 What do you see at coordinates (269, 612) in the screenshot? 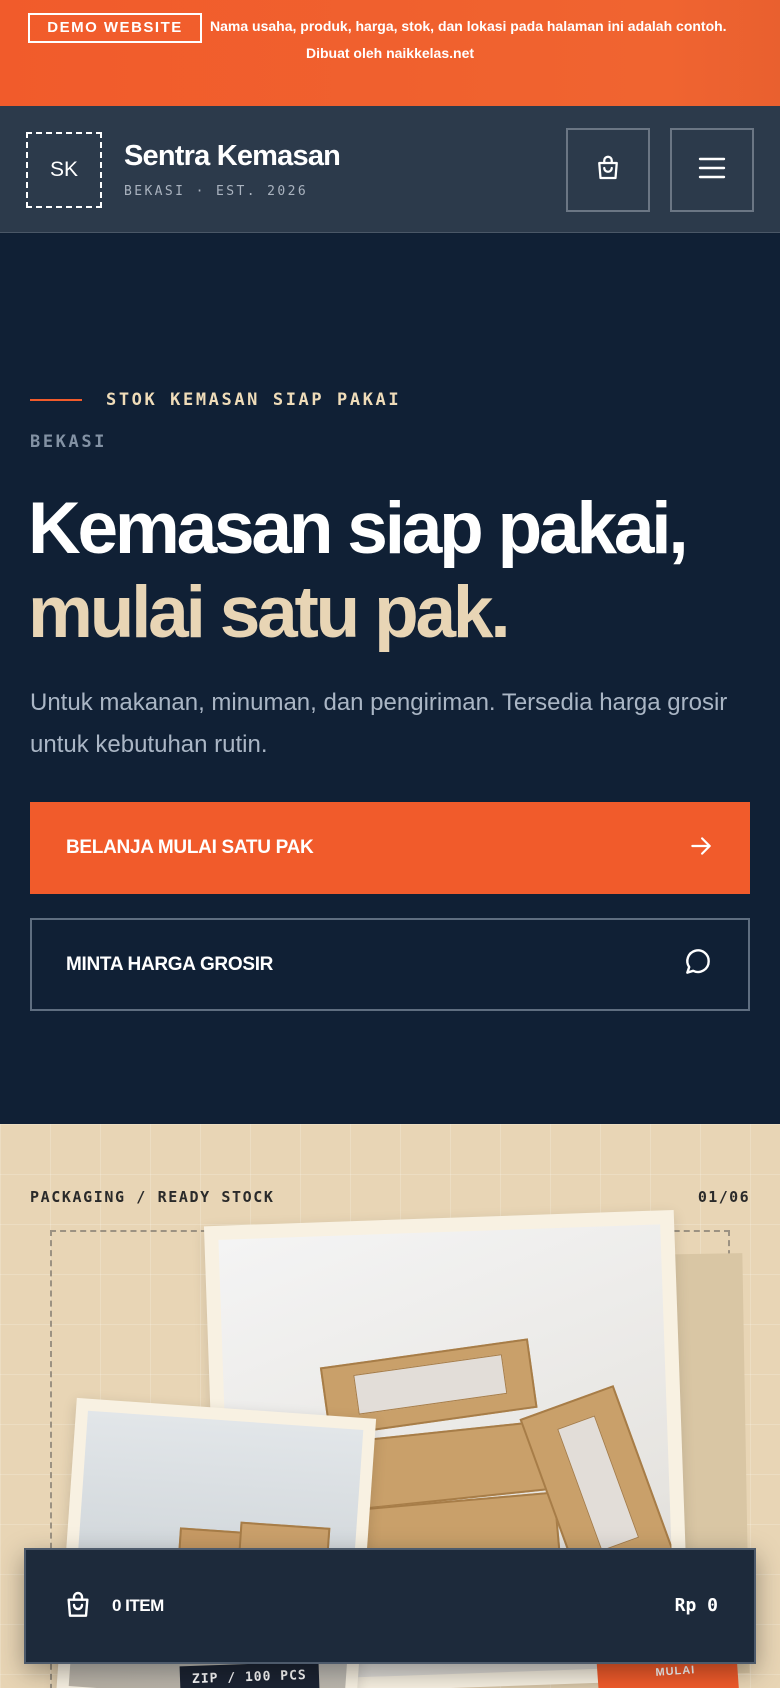
I see `hero-title-line2: mulai satu pak.` at bounding box center [269, 612].